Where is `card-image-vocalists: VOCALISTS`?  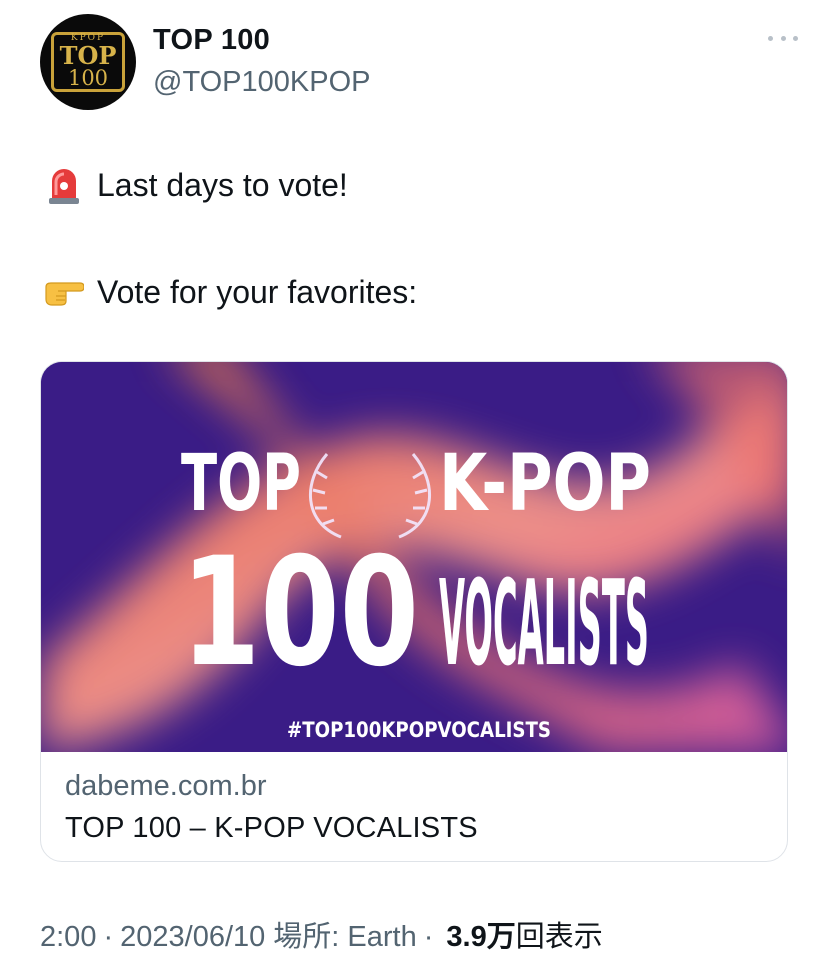
card-image-vocalists: VOCALISTS is located at coordinates (544, 623).